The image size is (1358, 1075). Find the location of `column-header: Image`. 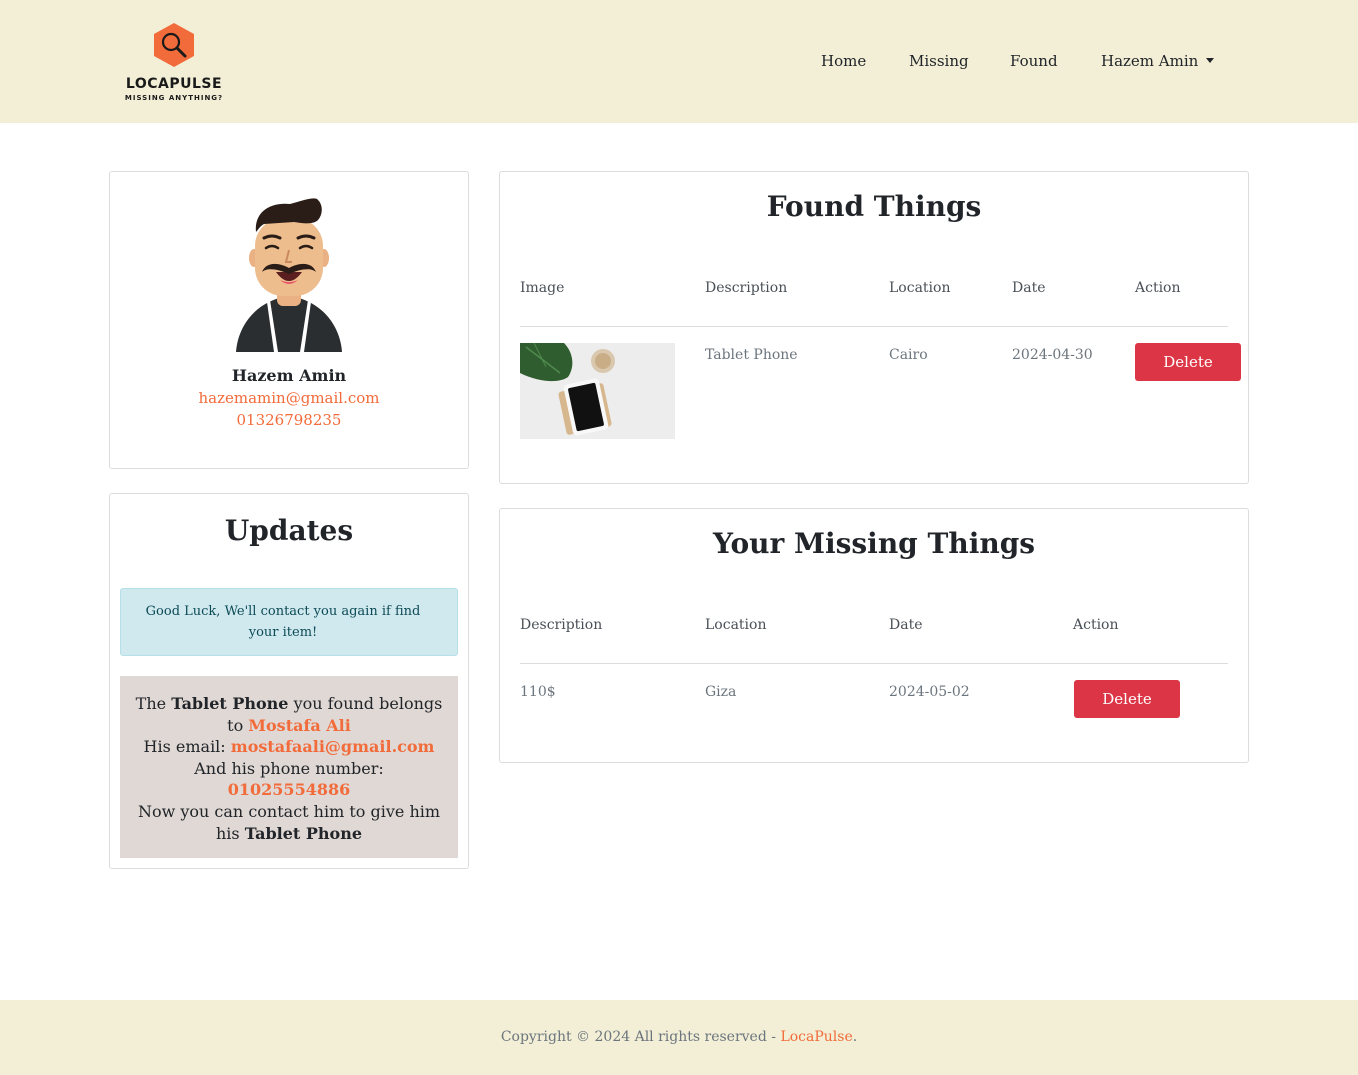

column-header: Image is located at coordinates (542, 288).